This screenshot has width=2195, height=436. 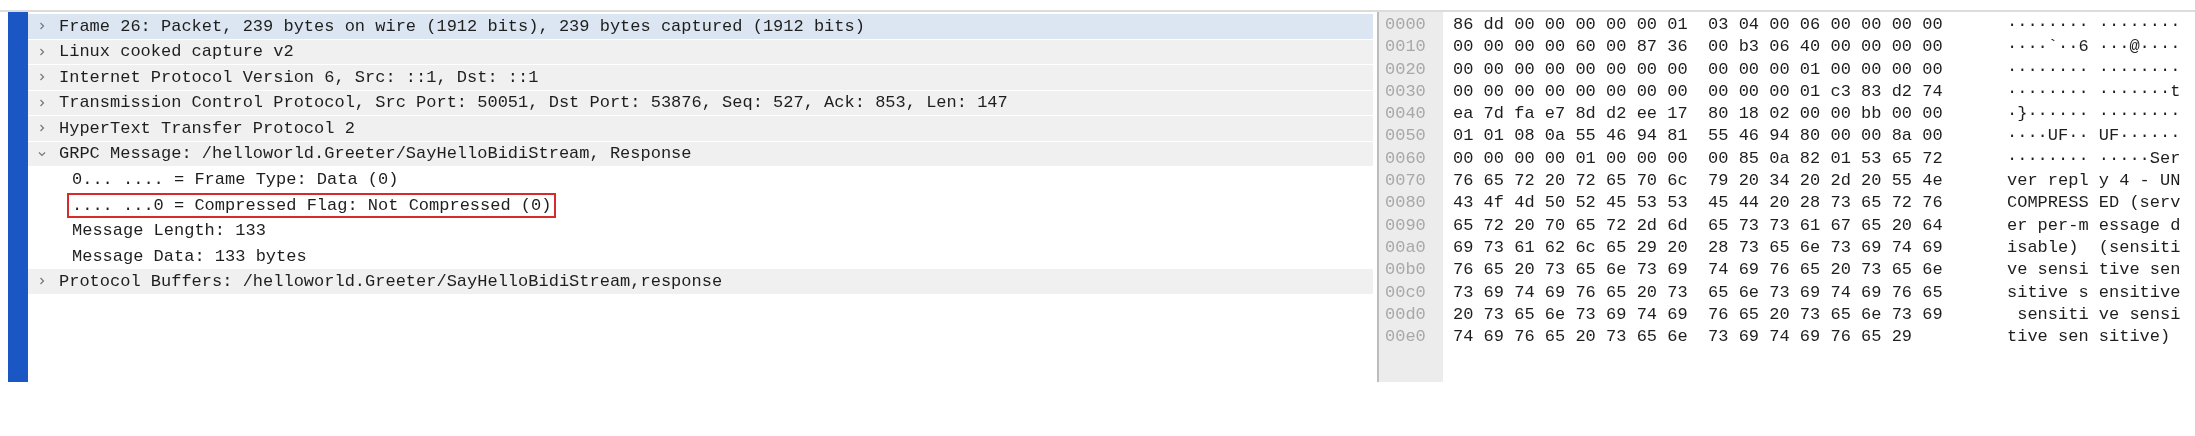 What do you see at coordinates (169, 231) in the screenshot?
I see `tree-item: Message Length: 133` at bounding box center [169, 231].